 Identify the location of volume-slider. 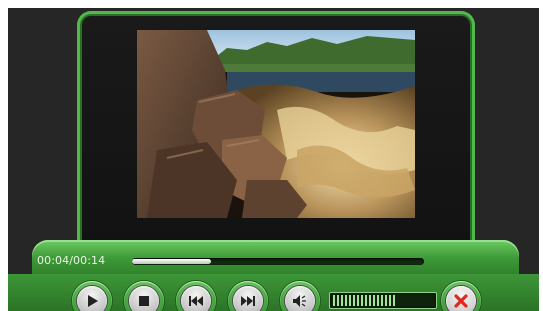
(383, 300).